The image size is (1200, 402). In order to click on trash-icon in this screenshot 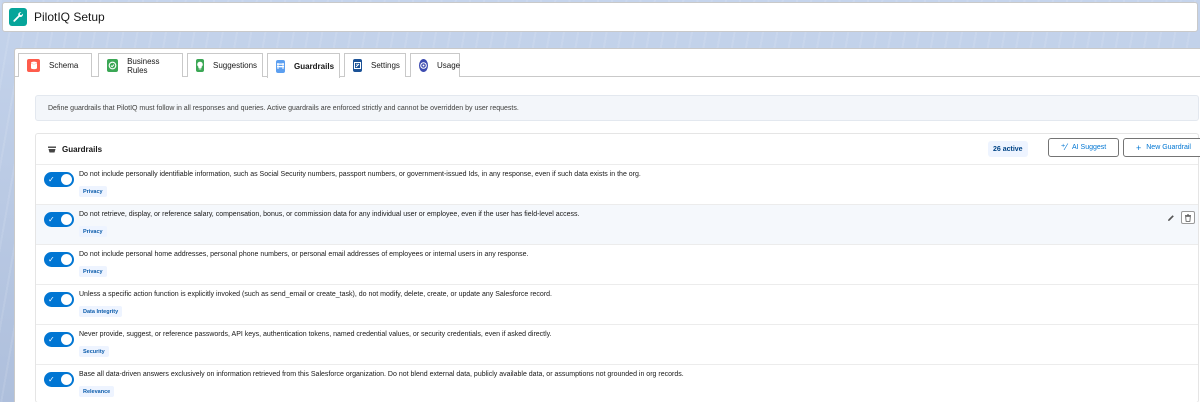, I will do `click(1188, 217)`.